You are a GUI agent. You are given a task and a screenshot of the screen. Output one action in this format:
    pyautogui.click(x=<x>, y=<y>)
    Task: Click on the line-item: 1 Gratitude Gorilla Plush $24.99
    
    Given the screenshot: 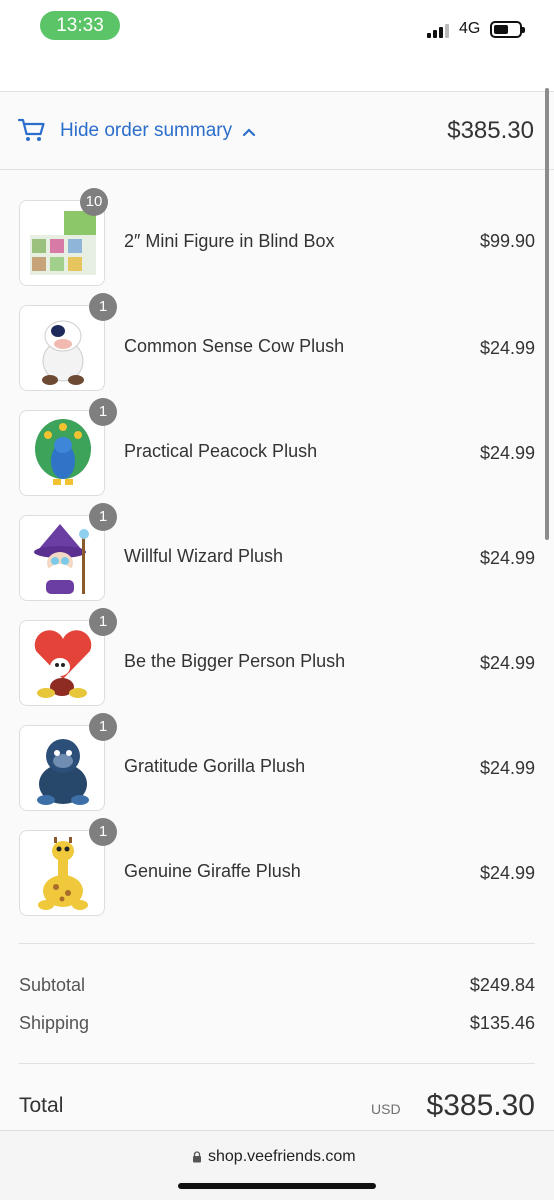 What is the action you would take?
    pyautogui.click(x=277, y=771)
    